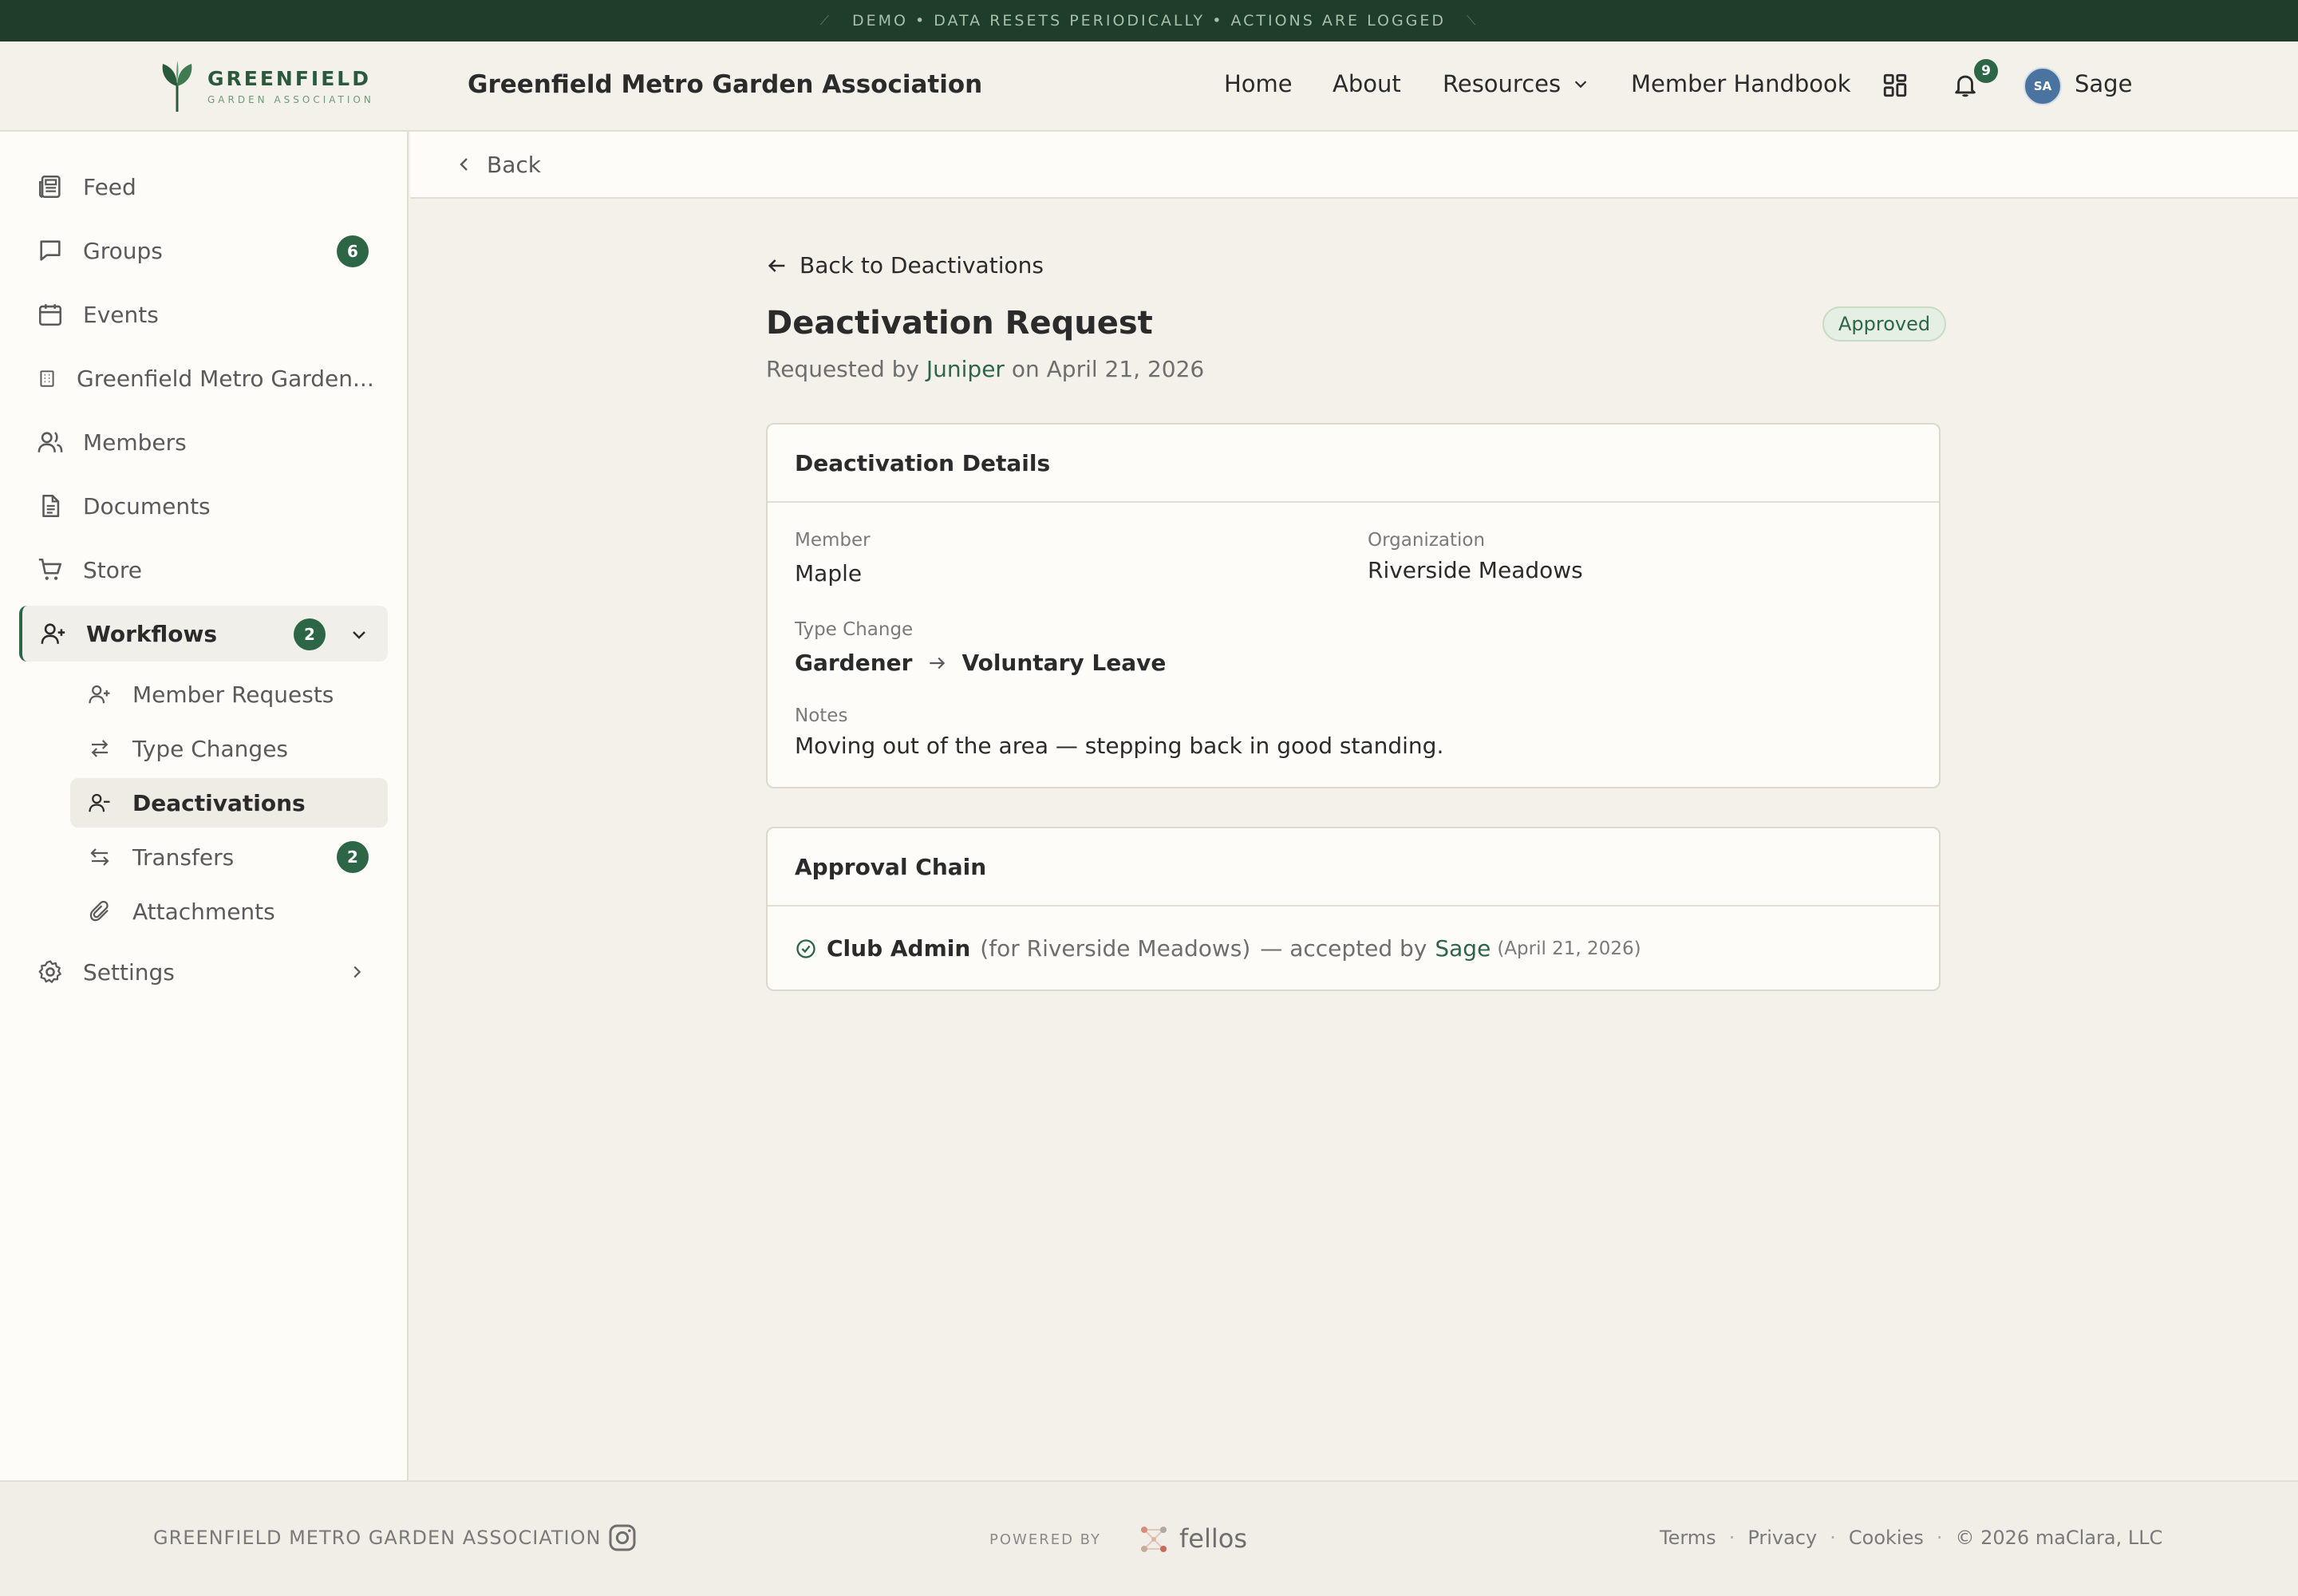 The width and height of the screenshot is (2298, 1596). I want to click on sidebar-item-label: Feed, so click(110, 186).